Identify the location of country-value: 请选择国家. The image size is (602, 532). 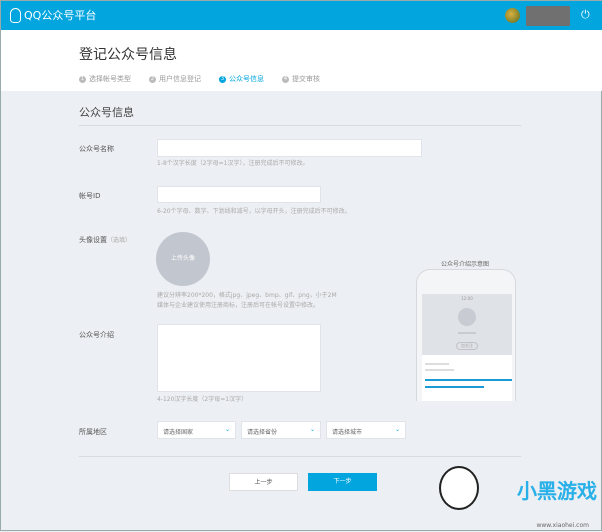
(178, 432).